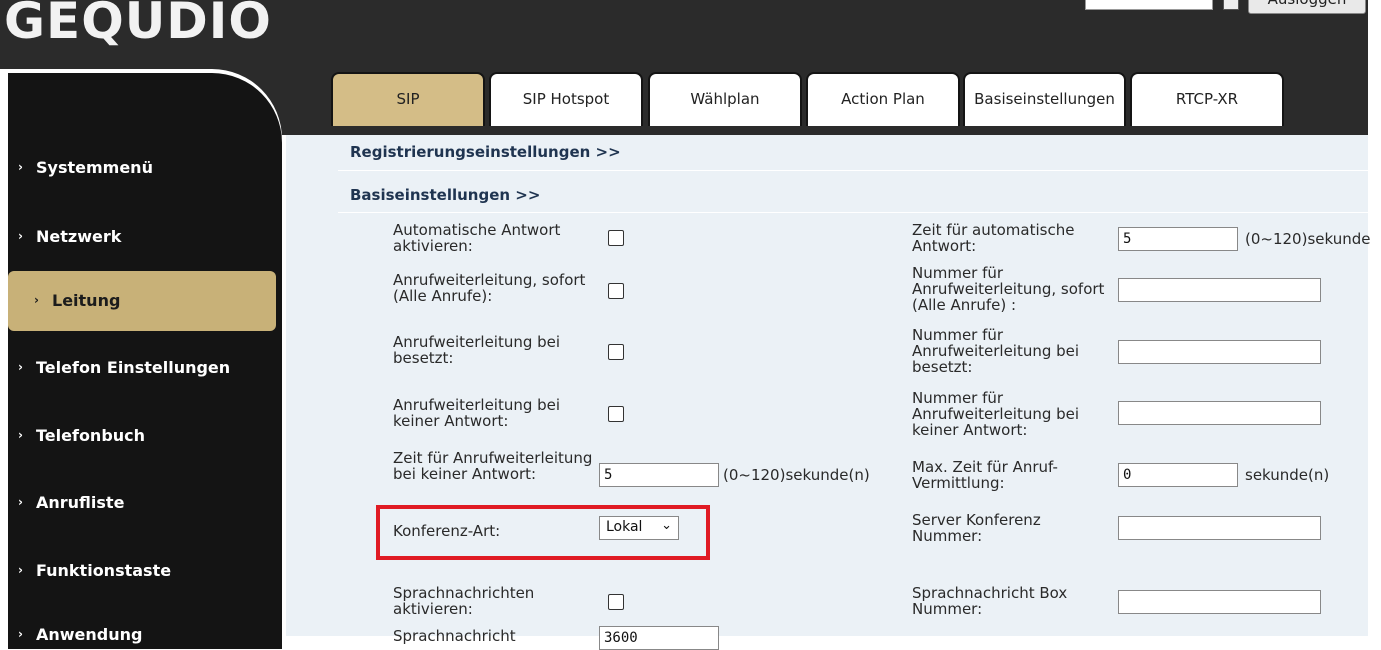  What do you see at coordinates (725, 99) in the screenshot?
I see `tab-waehlplan: Wählplan` at bounding box center [725, 99].